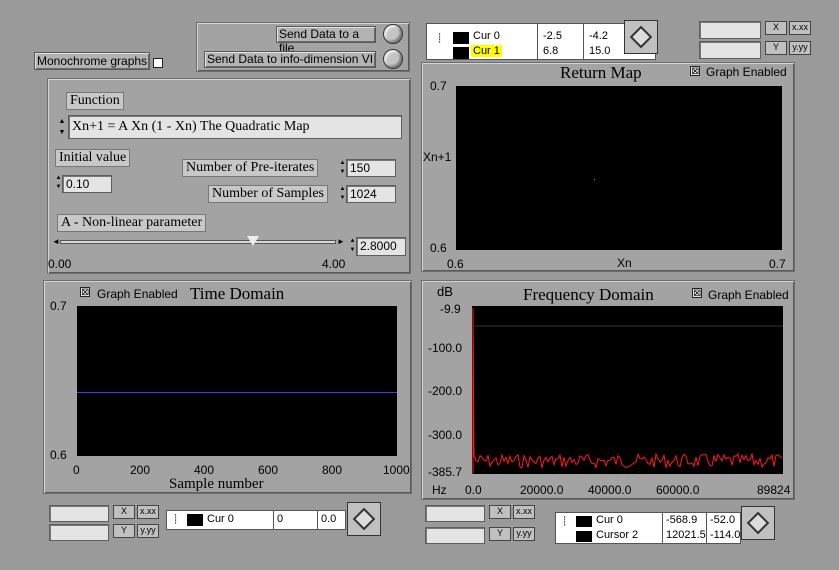 The width and height of the screenshot is (839, 570). Describe the element at coordinates (352, 246) in the screenshot. I see `param-spinner: ▲ ▼` at that location.